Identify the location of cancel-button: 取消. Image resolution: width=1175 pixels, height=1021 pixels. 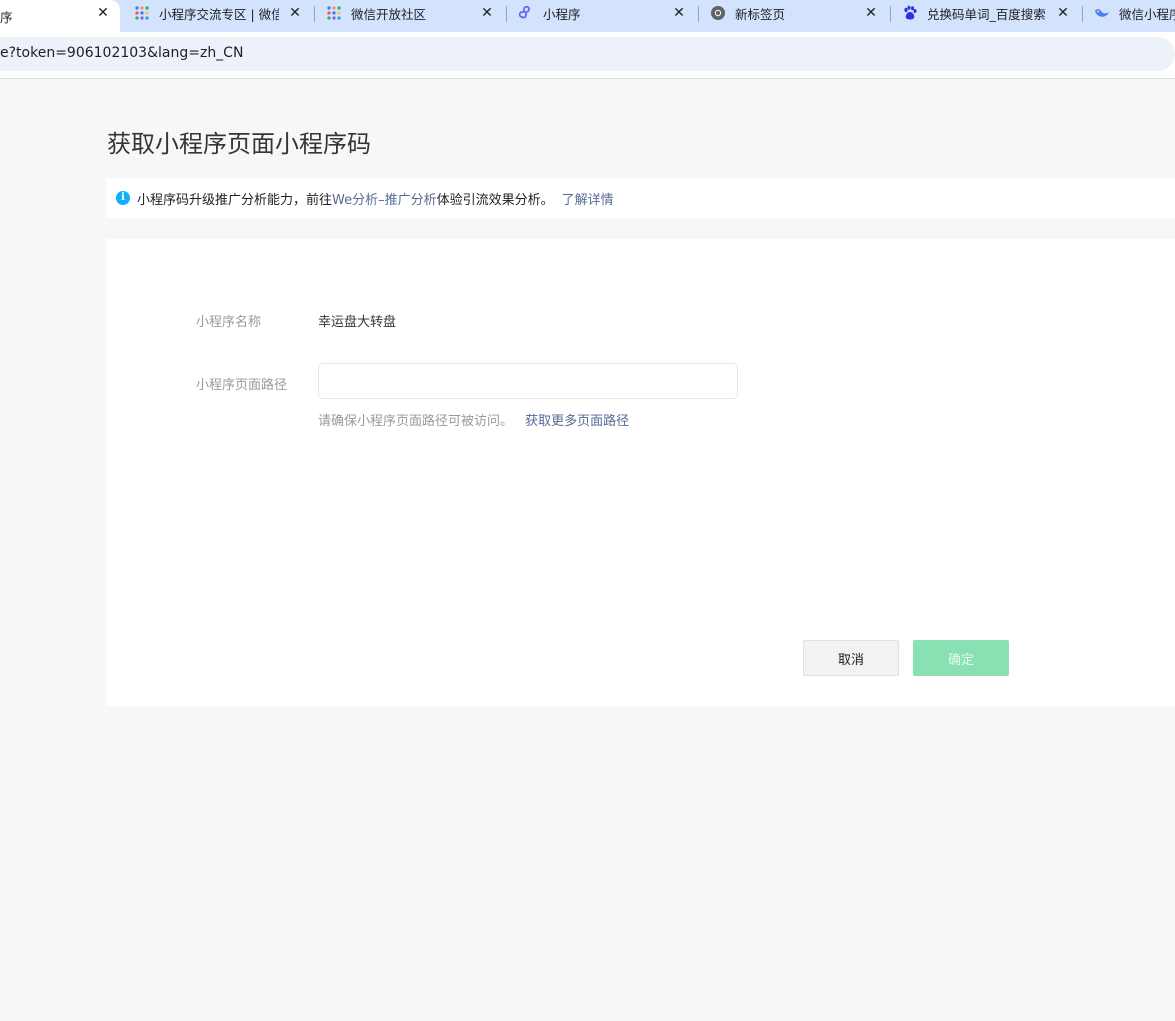
(851, 658).